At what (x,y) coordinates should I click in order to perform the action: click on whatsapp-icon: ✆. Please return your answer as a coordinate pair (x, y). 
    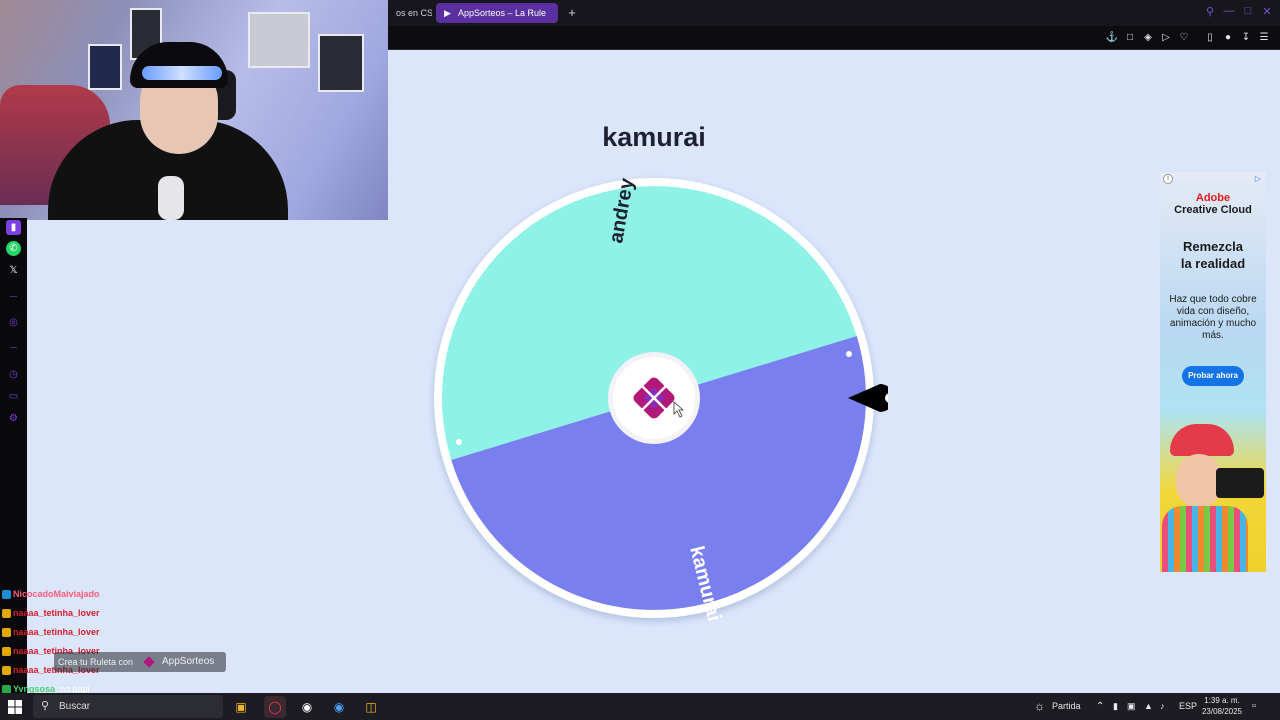
    Looking at the image, I should click on (13, 248).